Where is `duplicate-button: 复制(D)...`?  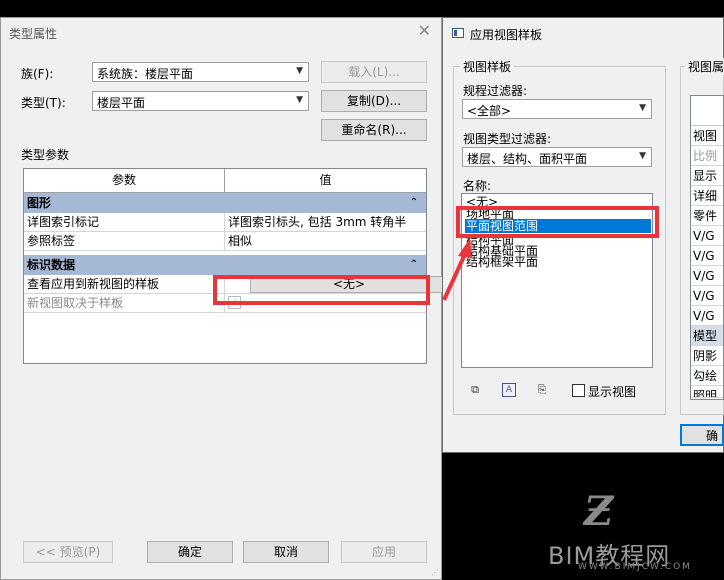 duplicate-button: 复制(D)... is located at coordinates (374, 101).